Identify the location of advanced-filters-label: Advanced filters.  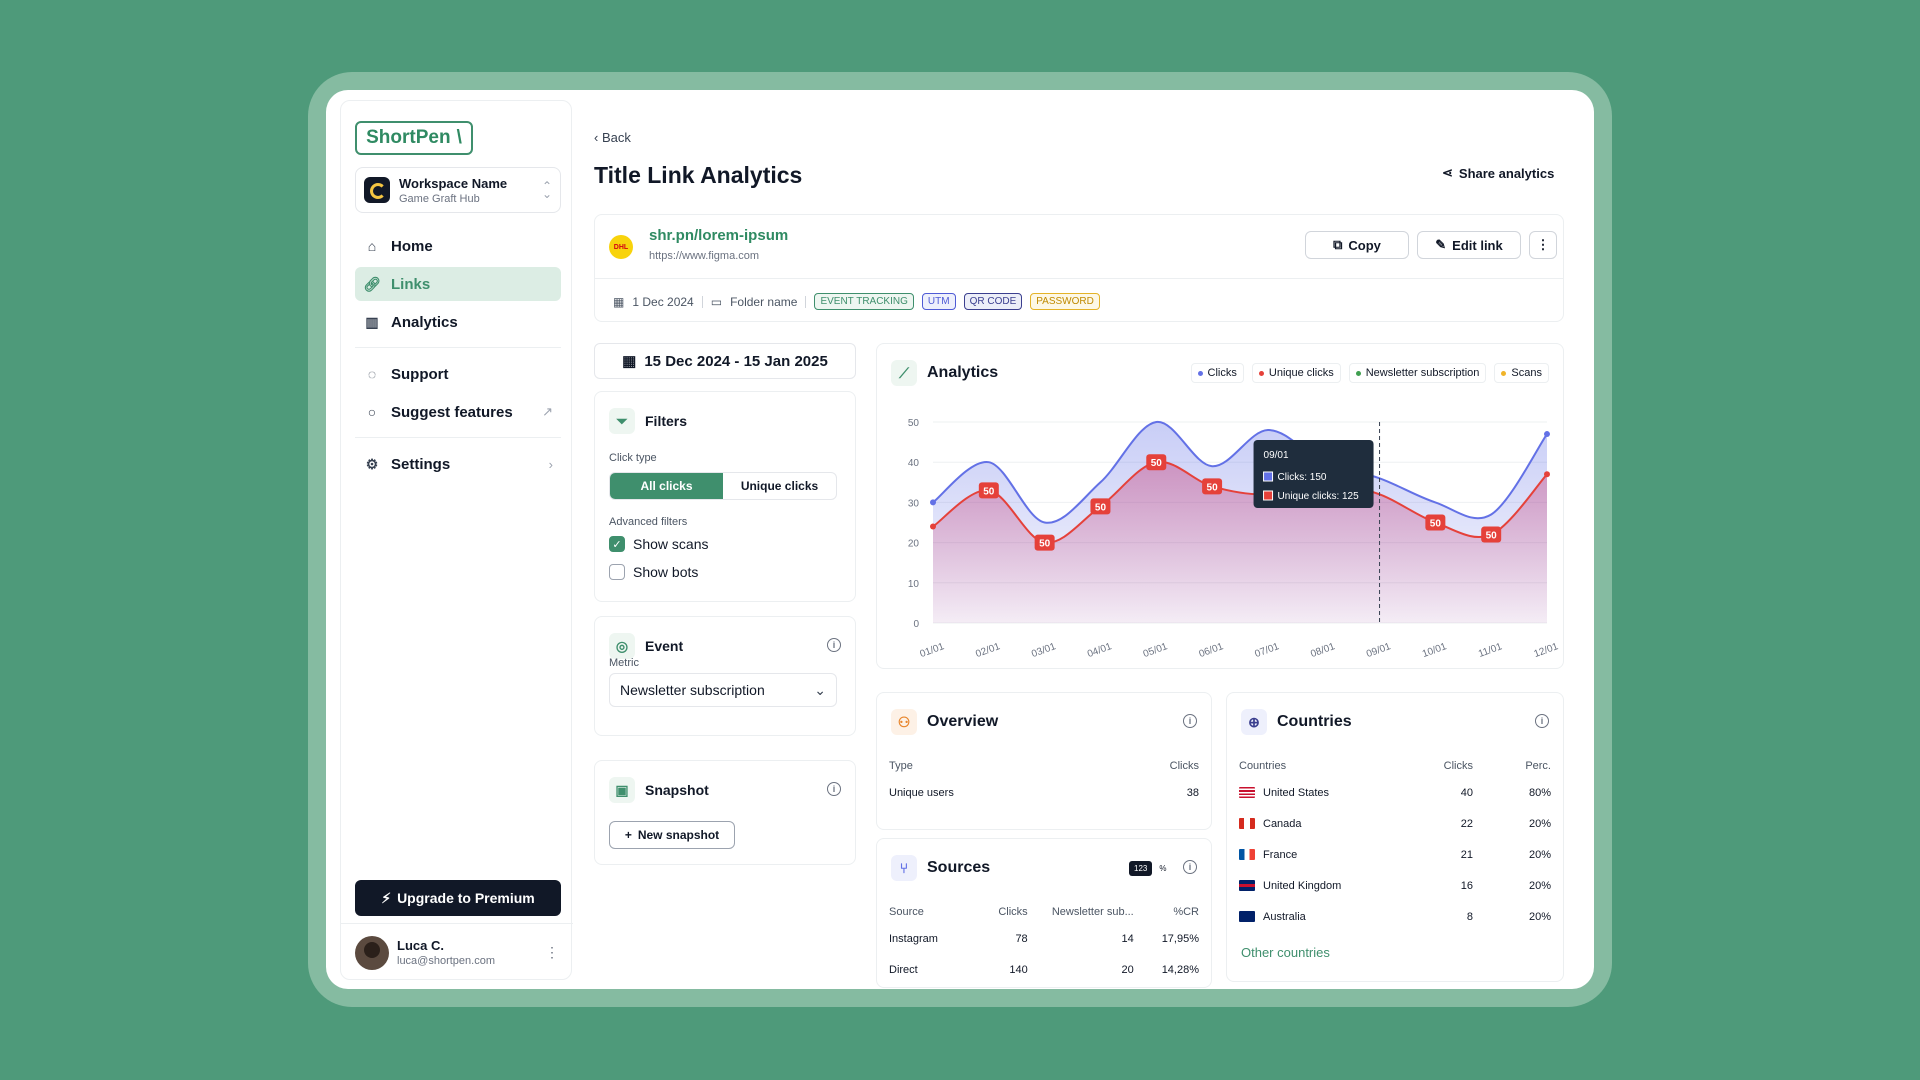
(648, 522).